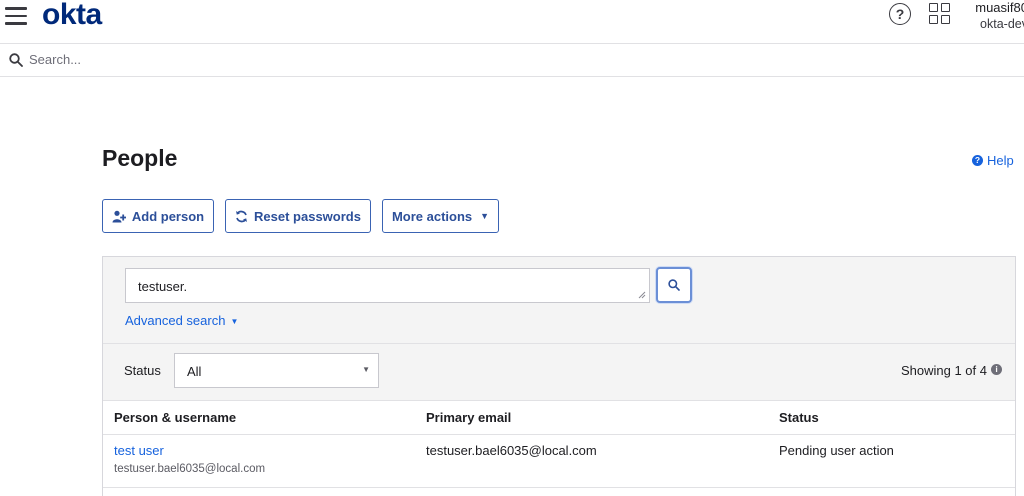 Image resolution: width=1024 pixels, height=496 pixels. Describe the element at coordinates (307, 216) in the screenshot. I see `reset-passwords-label: Reset passwords` at that location.